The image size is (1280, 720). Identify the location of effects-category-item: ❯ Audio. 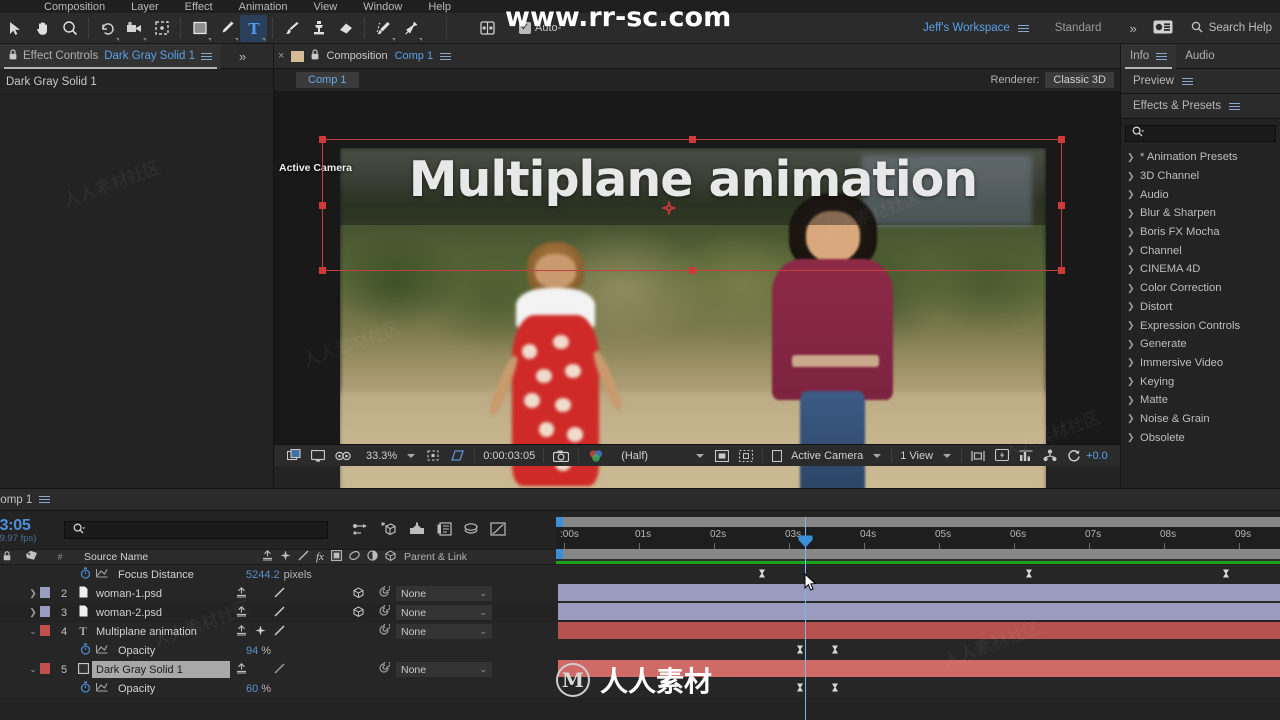
(1200, 194).